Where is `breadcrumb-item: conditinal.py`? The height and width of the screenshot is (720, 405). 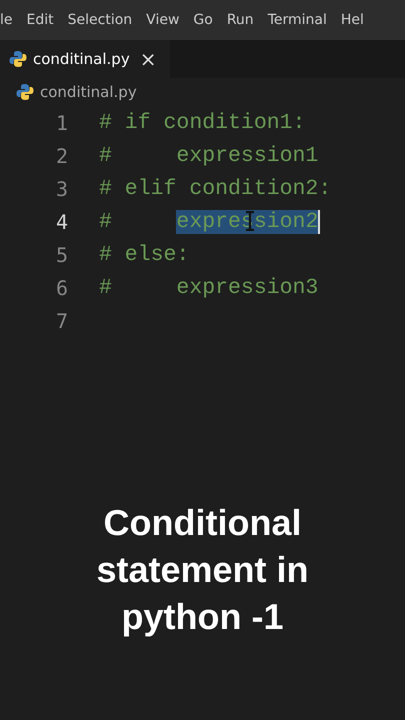
breadcrumb-item: conditinal.py is located at coordinates (88, 92).